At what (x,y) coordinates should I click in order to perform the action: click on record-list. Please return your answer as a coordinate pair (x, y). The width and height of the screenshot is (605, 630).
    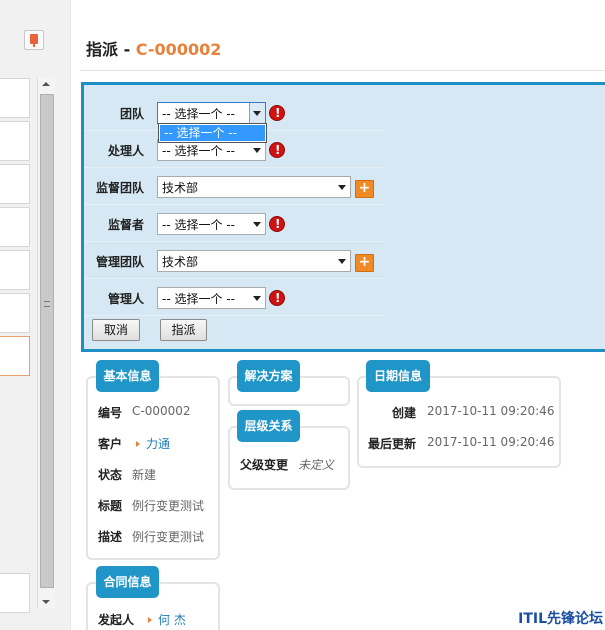
    Looking at the image, I should click on (15, 354).